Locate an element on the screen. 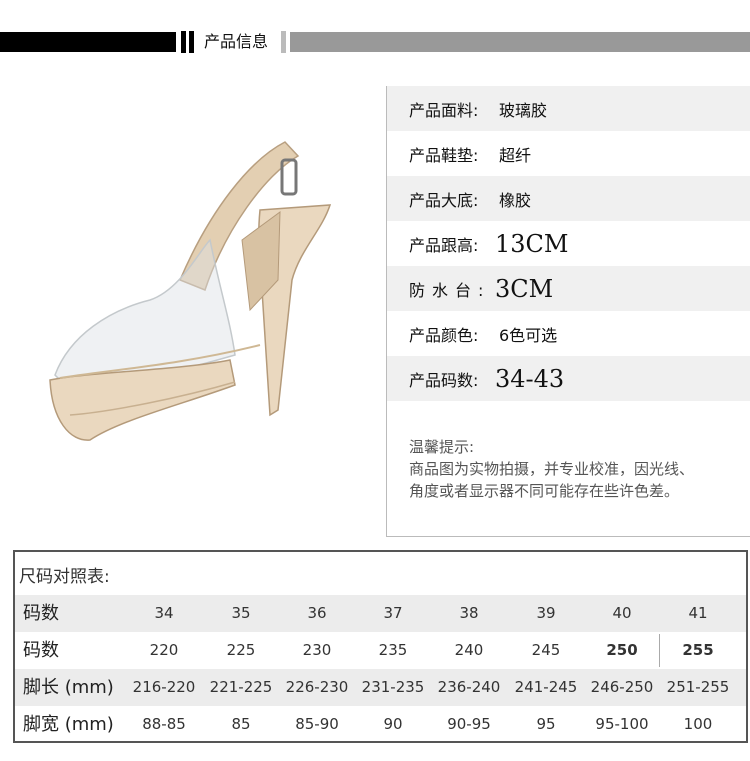 This screenshot has height=761, width=750. attr-label: 产品鞋垫: is located at coordinates (444, 155).